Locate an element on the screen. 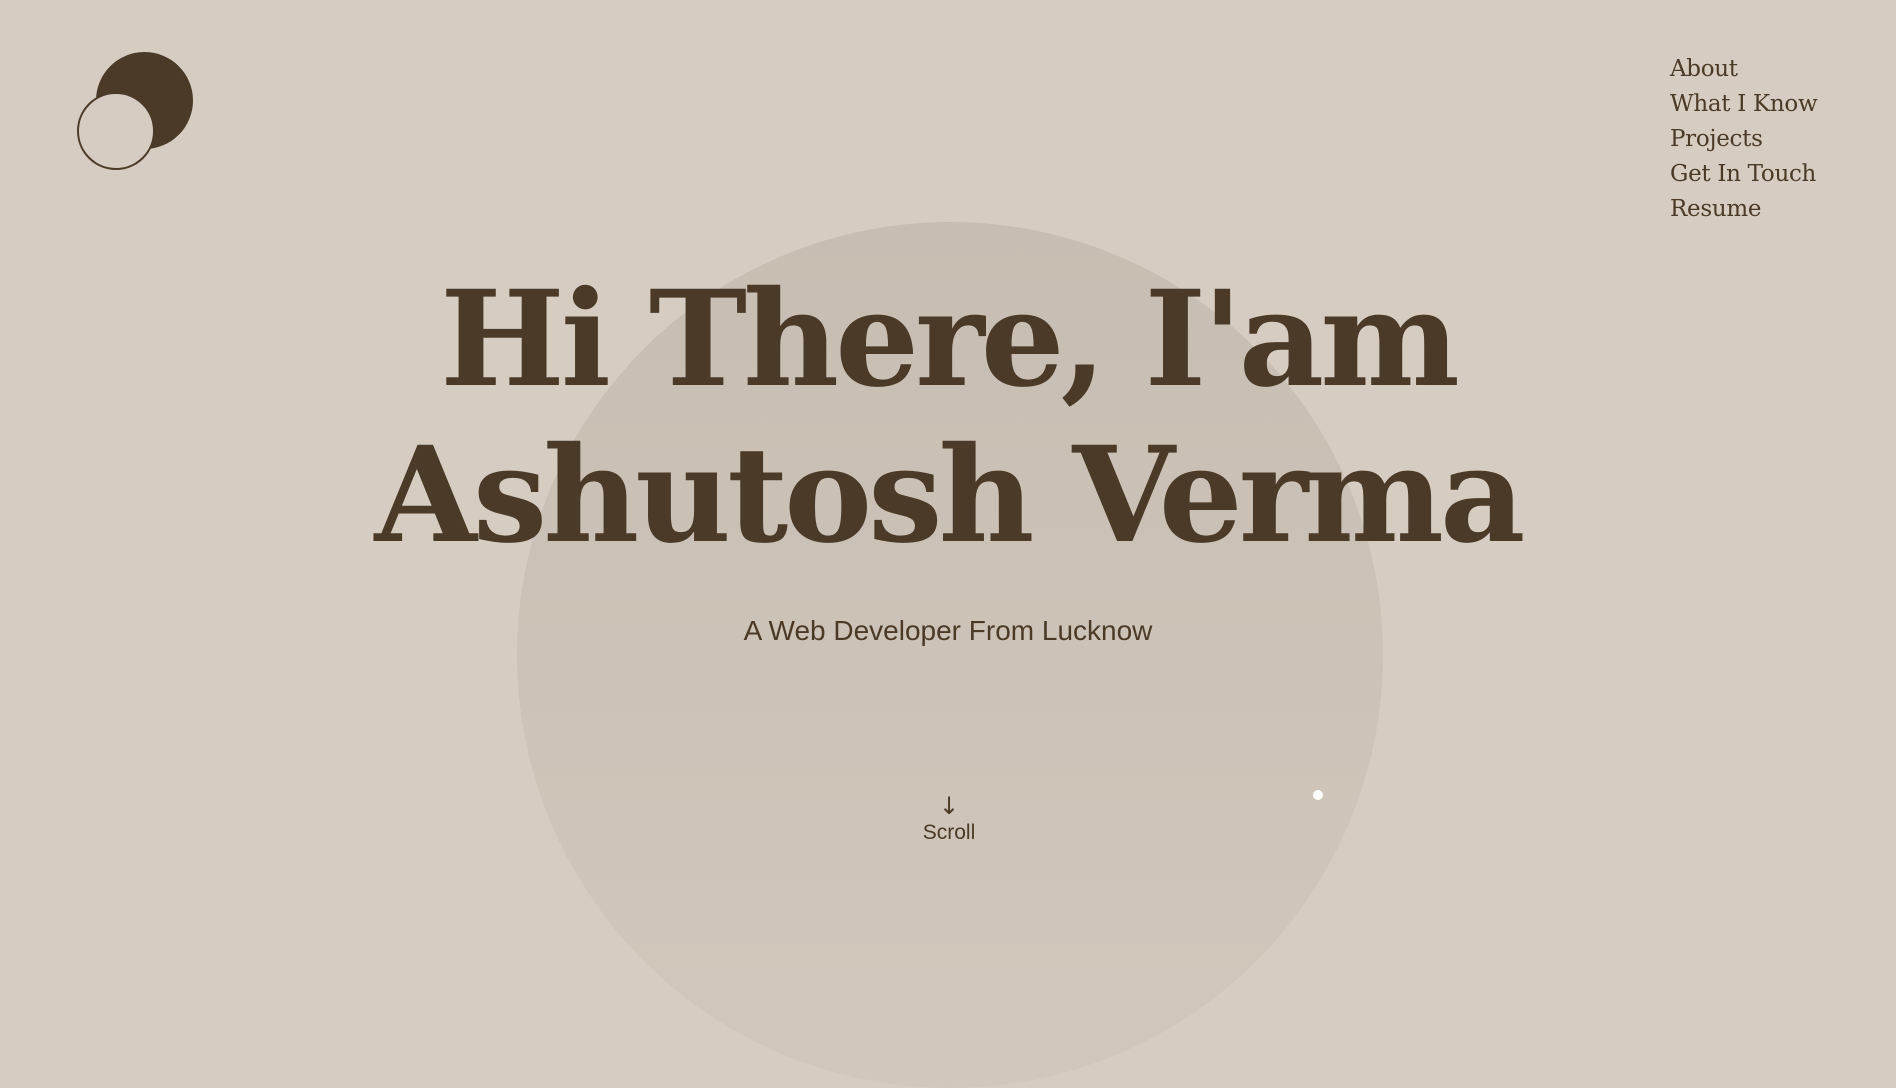 This screenshot has height=1088, width=1896. hero-title-line-2: Ashutosh Verma is located at coordinates (950, 495).